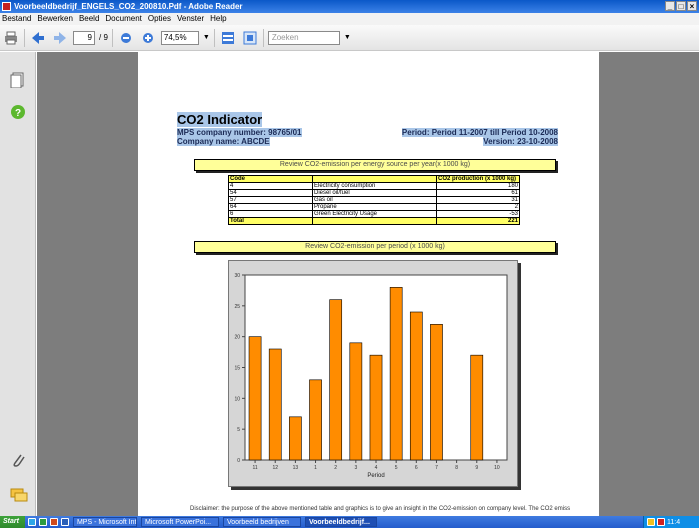 This screenshot has width=699, height=528. Describe the element at coordinates (476, 468) in the screenshot. I see `x-tick-label: 9` at that location.